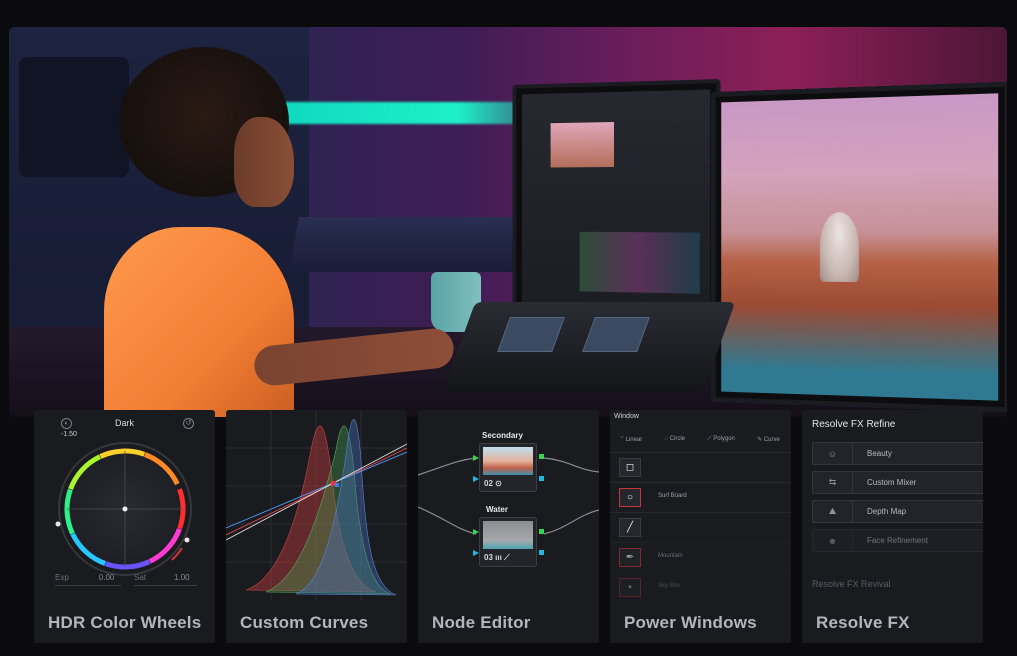 The width and height of the screenshot is (1017, 656). What do you see at coordinates (839, 247) in the screenshot?
I see `monitor-dome` at bounding box center [839, 247].